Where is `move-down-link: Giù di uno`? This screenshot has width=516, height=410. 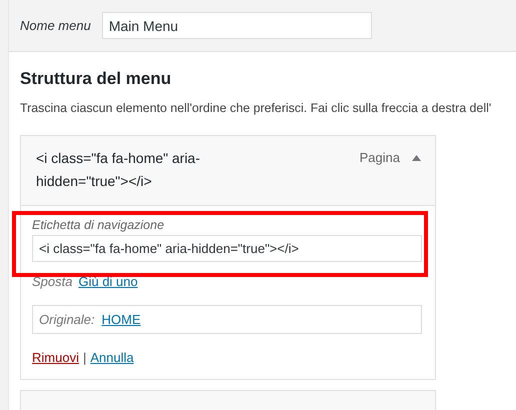
move-down-link: Giù di uno is located at coordinates (108, 281).